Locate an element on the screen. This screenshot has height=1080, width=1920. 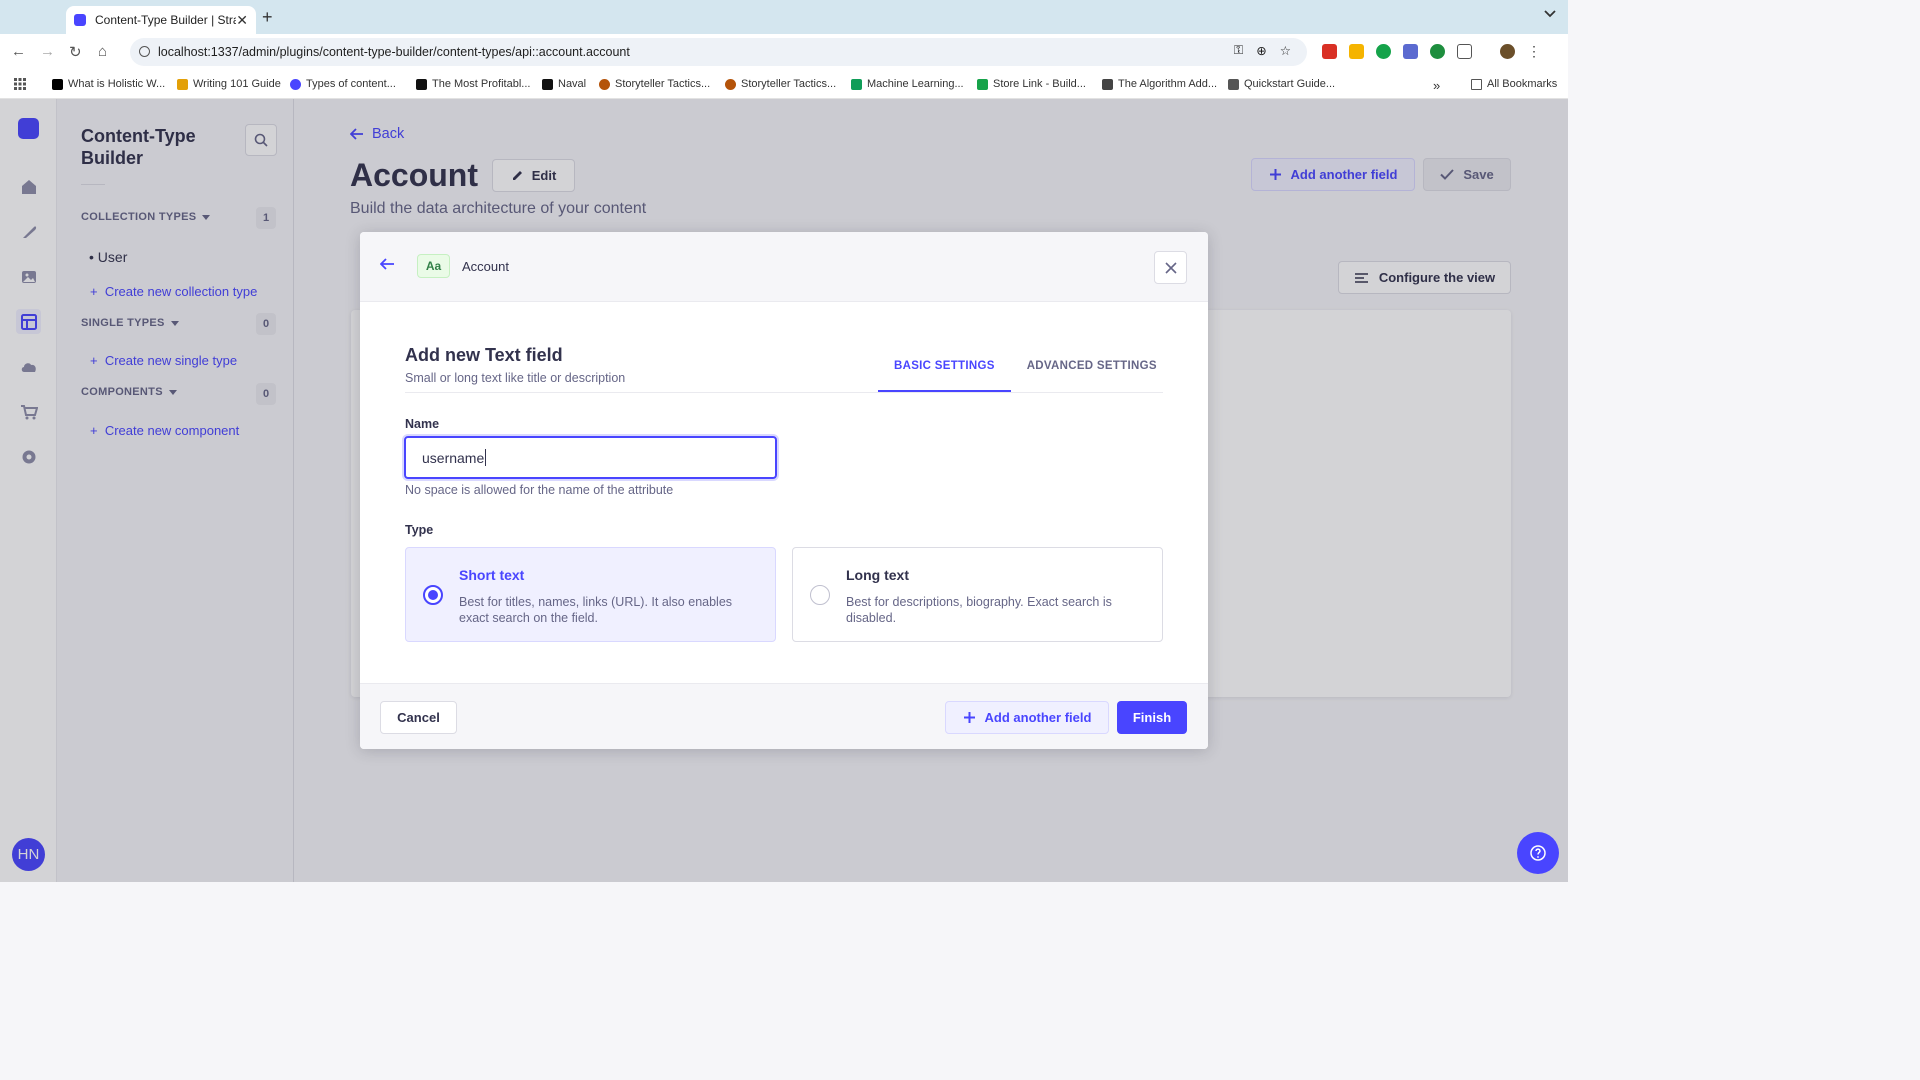
tab-search-chevron-icon is located at coordinates (1550, 14).